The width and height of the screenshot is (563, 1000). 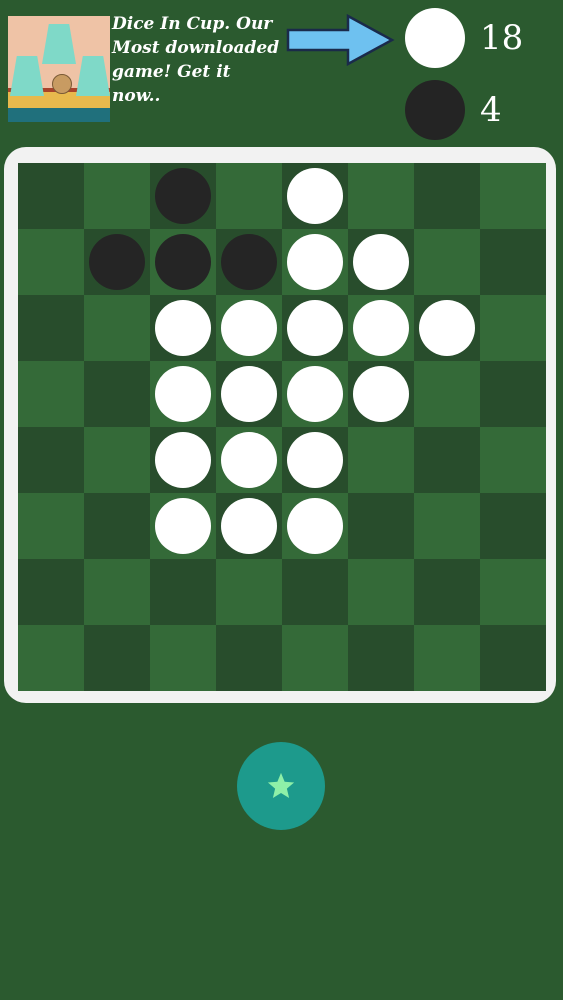 I want to click on board-cell-r2c3, so click(x=183, y=262).